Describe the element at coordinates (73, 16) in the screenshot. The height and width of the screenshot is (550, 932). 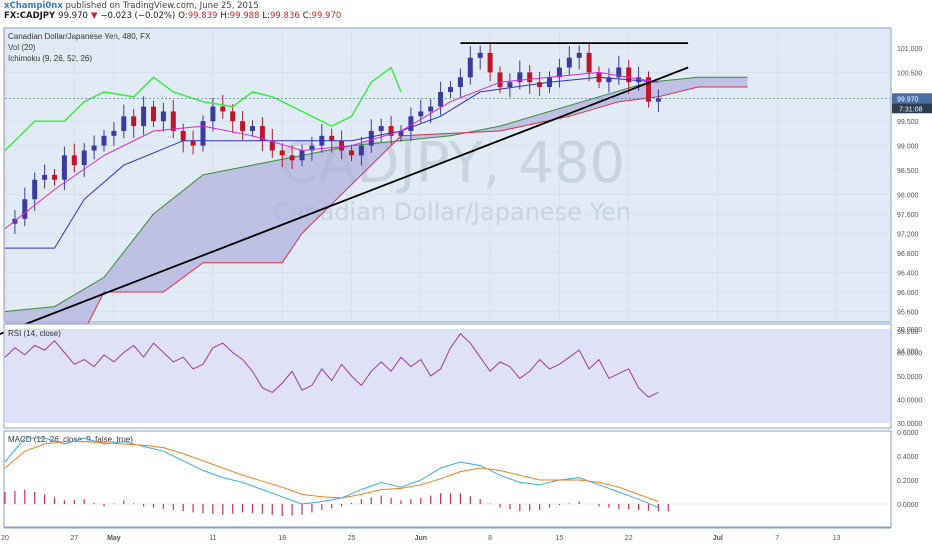
I see `last-price: 99.970` at that location.